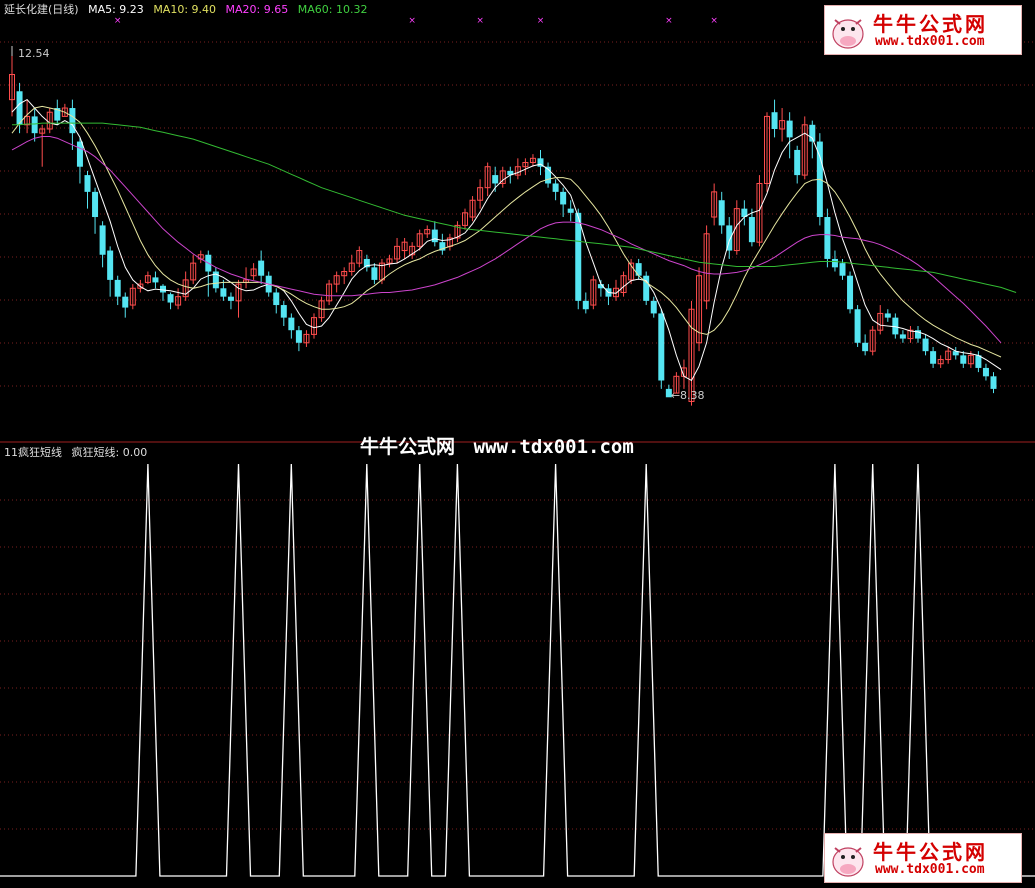  Describe the element at coordinates (109, 452) in the screenshot. I see `indicator-value: 疯狂短线: 0.00` at that location.